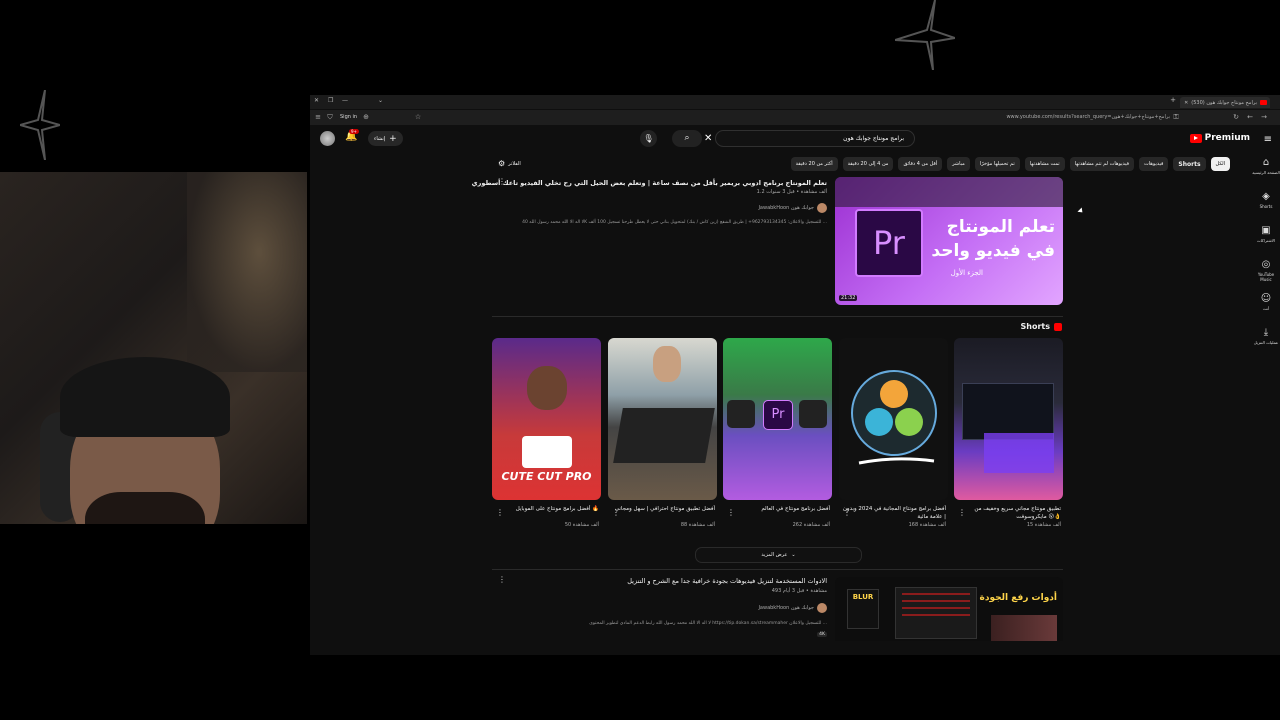 Image resolution: width=1280 pixels, height=720 pixels. I want to click on create-label: إنشاء, so click(380, 138).